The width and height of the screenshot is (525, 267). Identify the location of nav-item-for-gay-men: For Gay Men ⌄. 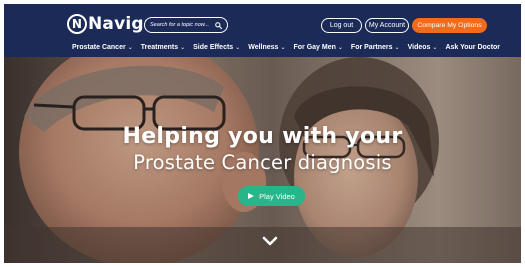
(317, 47).